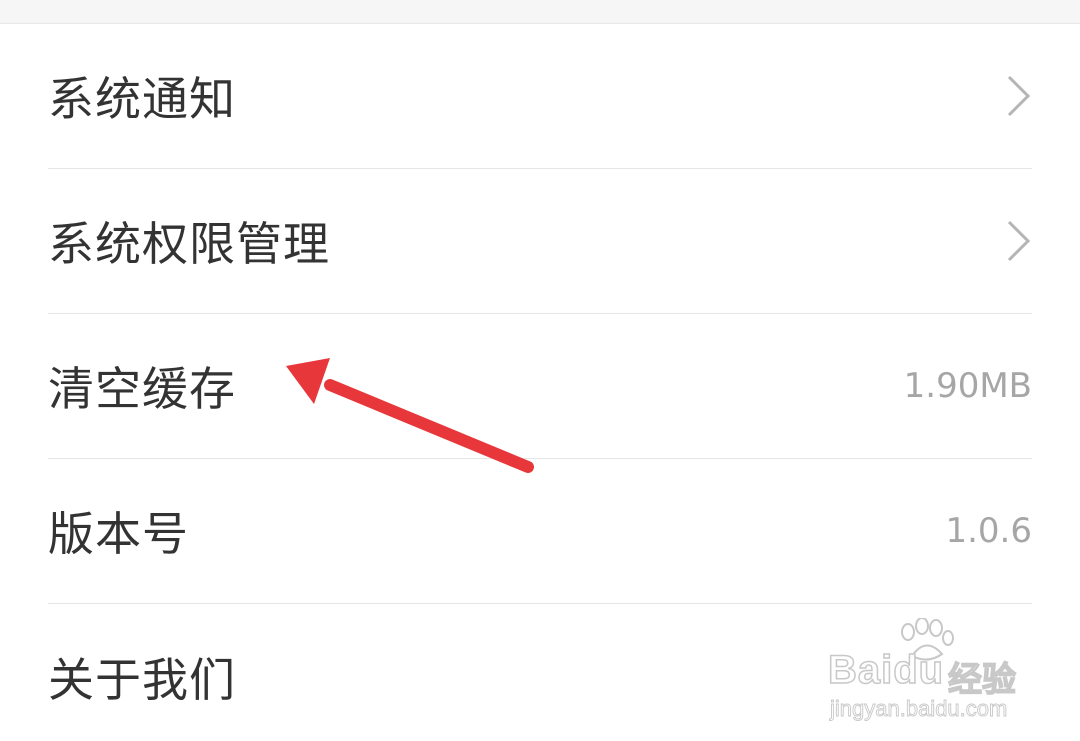  Describe the element at coordinates (142, 389) in the screenshot. I see `settings-item-label: 清空缓存` at that location.